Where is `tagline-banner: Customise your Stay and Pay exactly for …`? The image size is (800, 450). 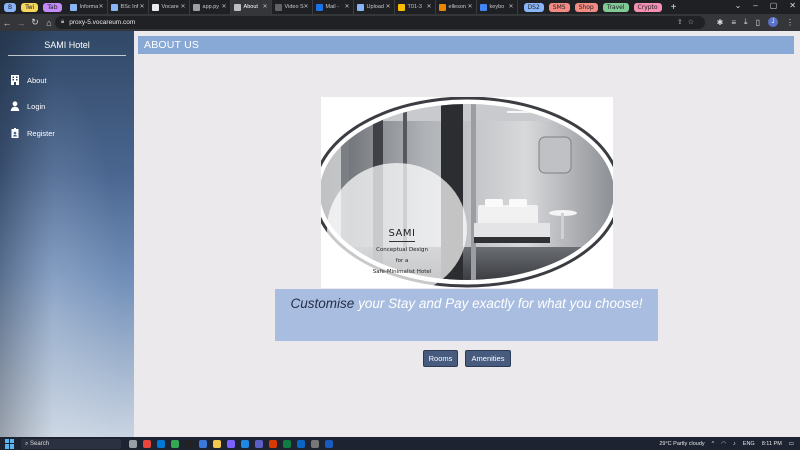 tagline-banner: Customise your Stay and Pay exactly for … is located at coordinates (466, 315).